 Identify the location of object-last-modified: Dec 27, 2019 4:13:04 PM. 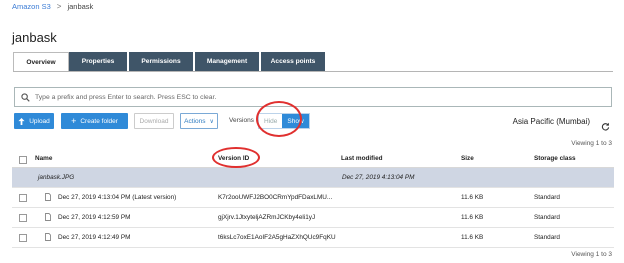
(378, 177).